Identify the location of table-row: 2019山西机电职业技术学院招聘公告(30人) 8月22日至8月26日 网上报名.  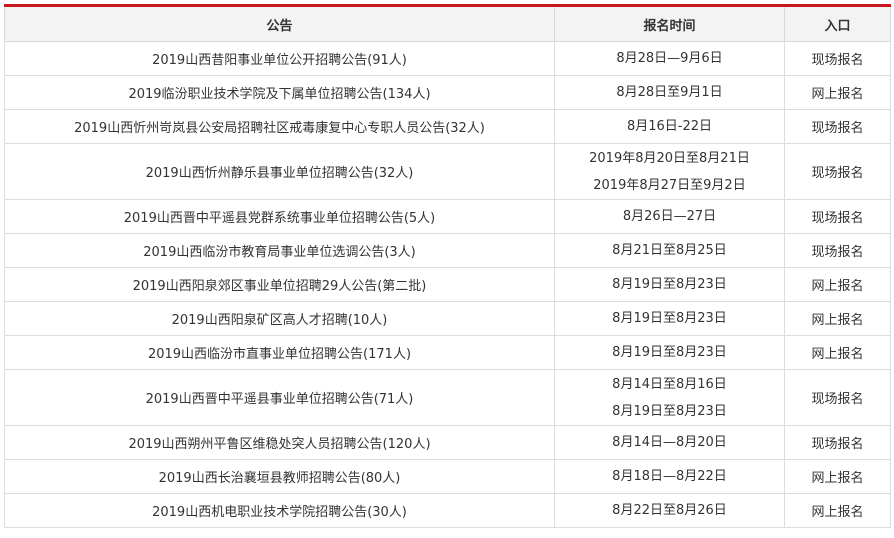
(447, 510).